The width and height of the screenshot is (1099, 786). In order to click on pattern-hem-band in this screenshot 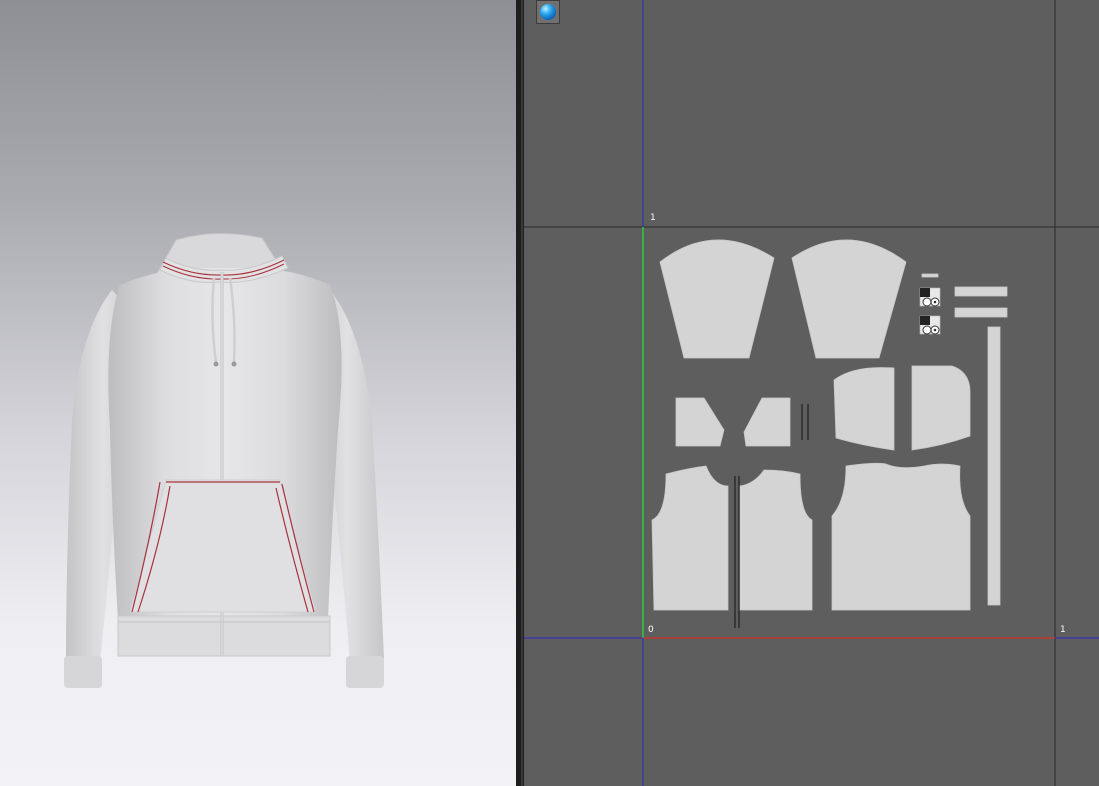, I will do `click(994, 466)`.